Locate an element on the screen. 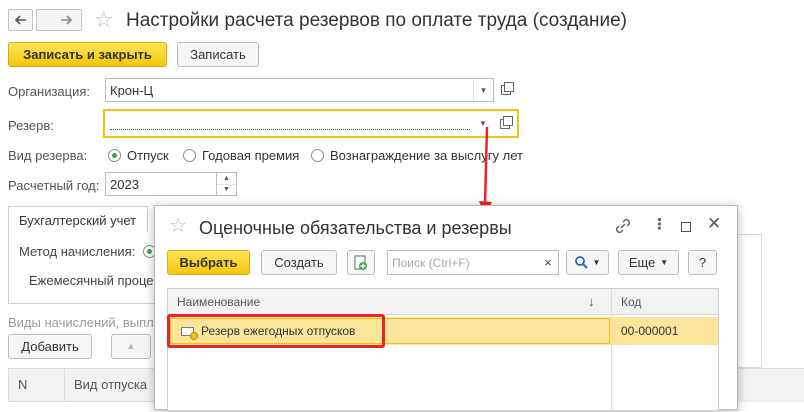 This screenshot has height=412, width=804. reserve-label: Резерв: is located at coordinates (31, 125).